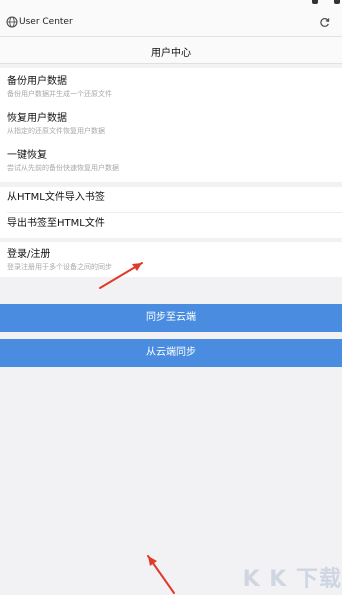 This screenshot has height=595, width=342. Describe the element at coordinates (27, 155) in the screenshot. I see `item-title: 一键恢复` at that location.